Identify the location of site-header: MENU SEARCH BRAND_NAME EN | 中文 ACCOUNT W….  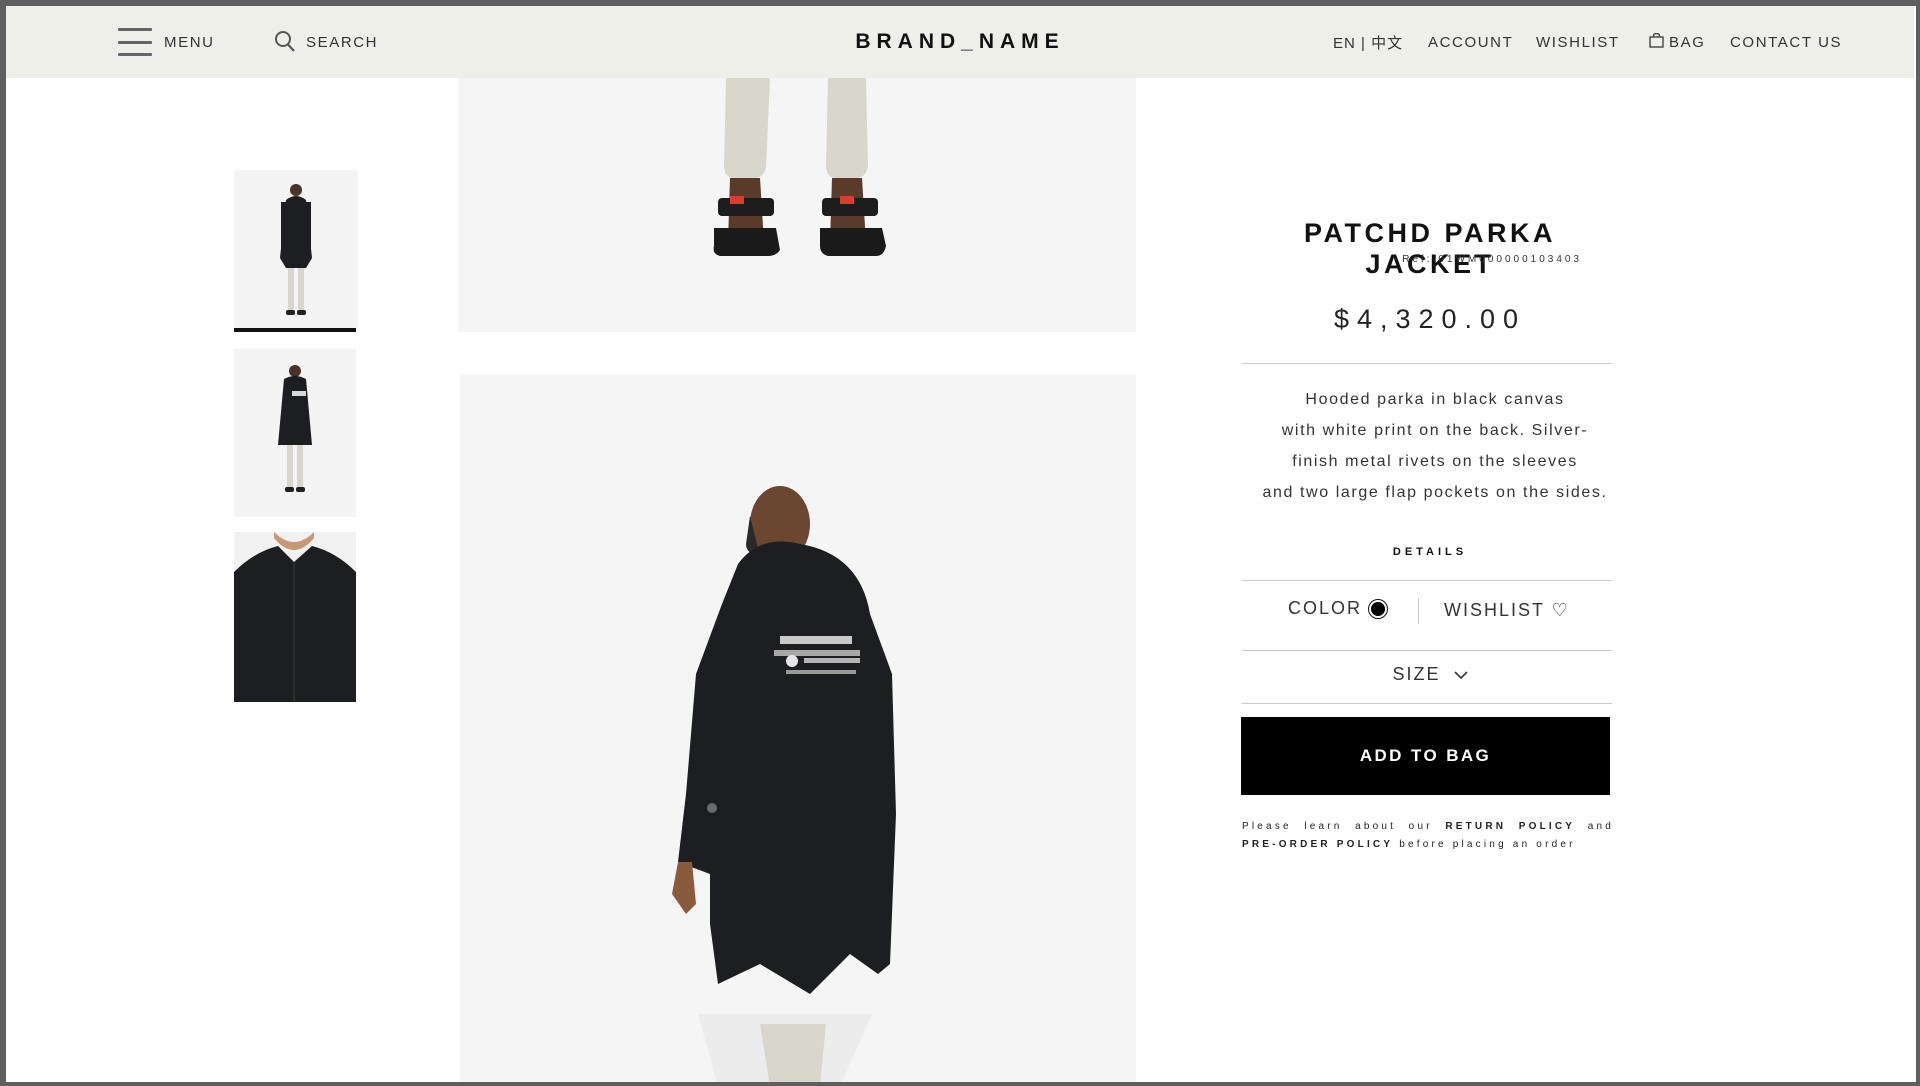
(960, 42).